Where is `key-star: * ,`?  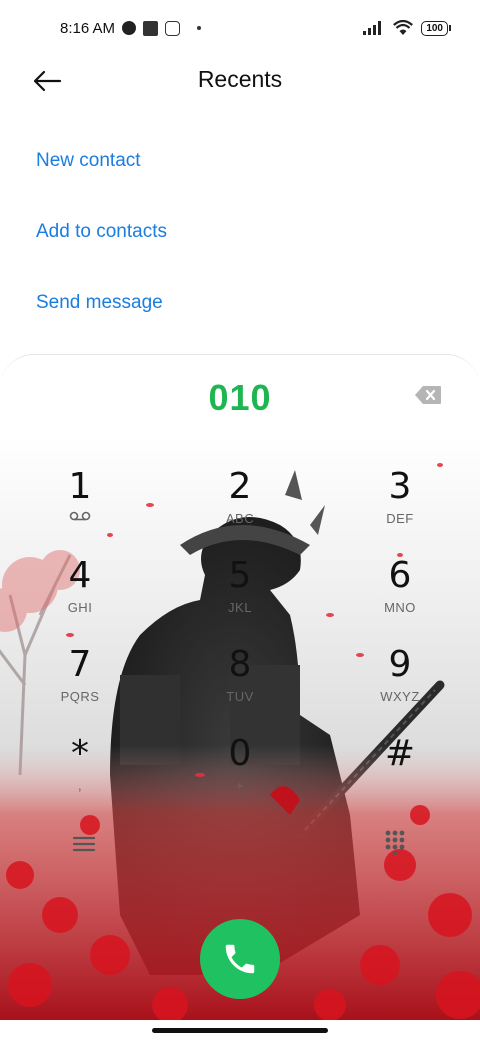 key-star: * , is located at coordinates (80, 772).